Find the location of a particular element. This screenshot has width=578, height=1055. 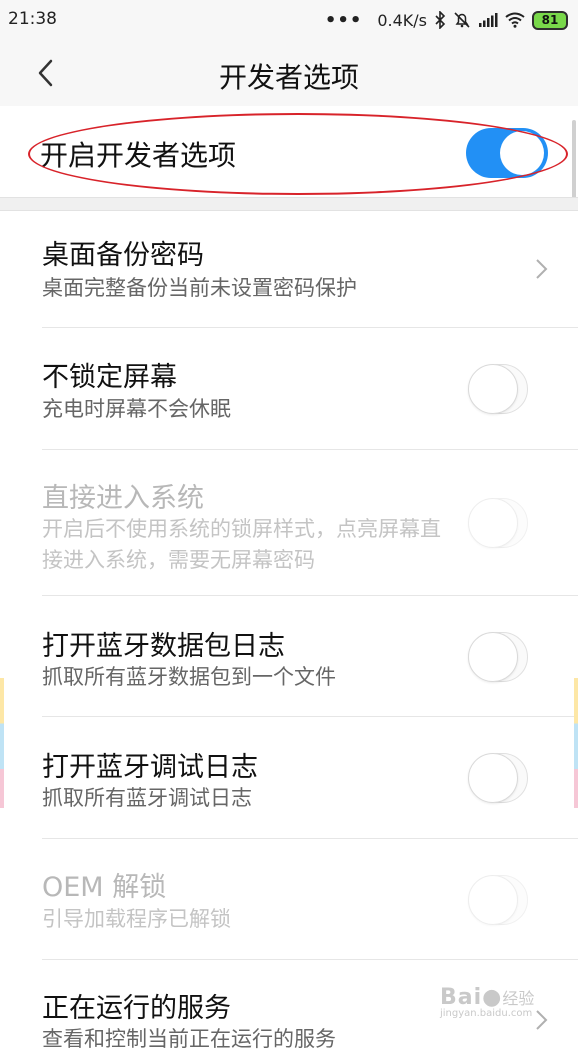

watermark-brand: Bai is located at coordinates (461, 997).